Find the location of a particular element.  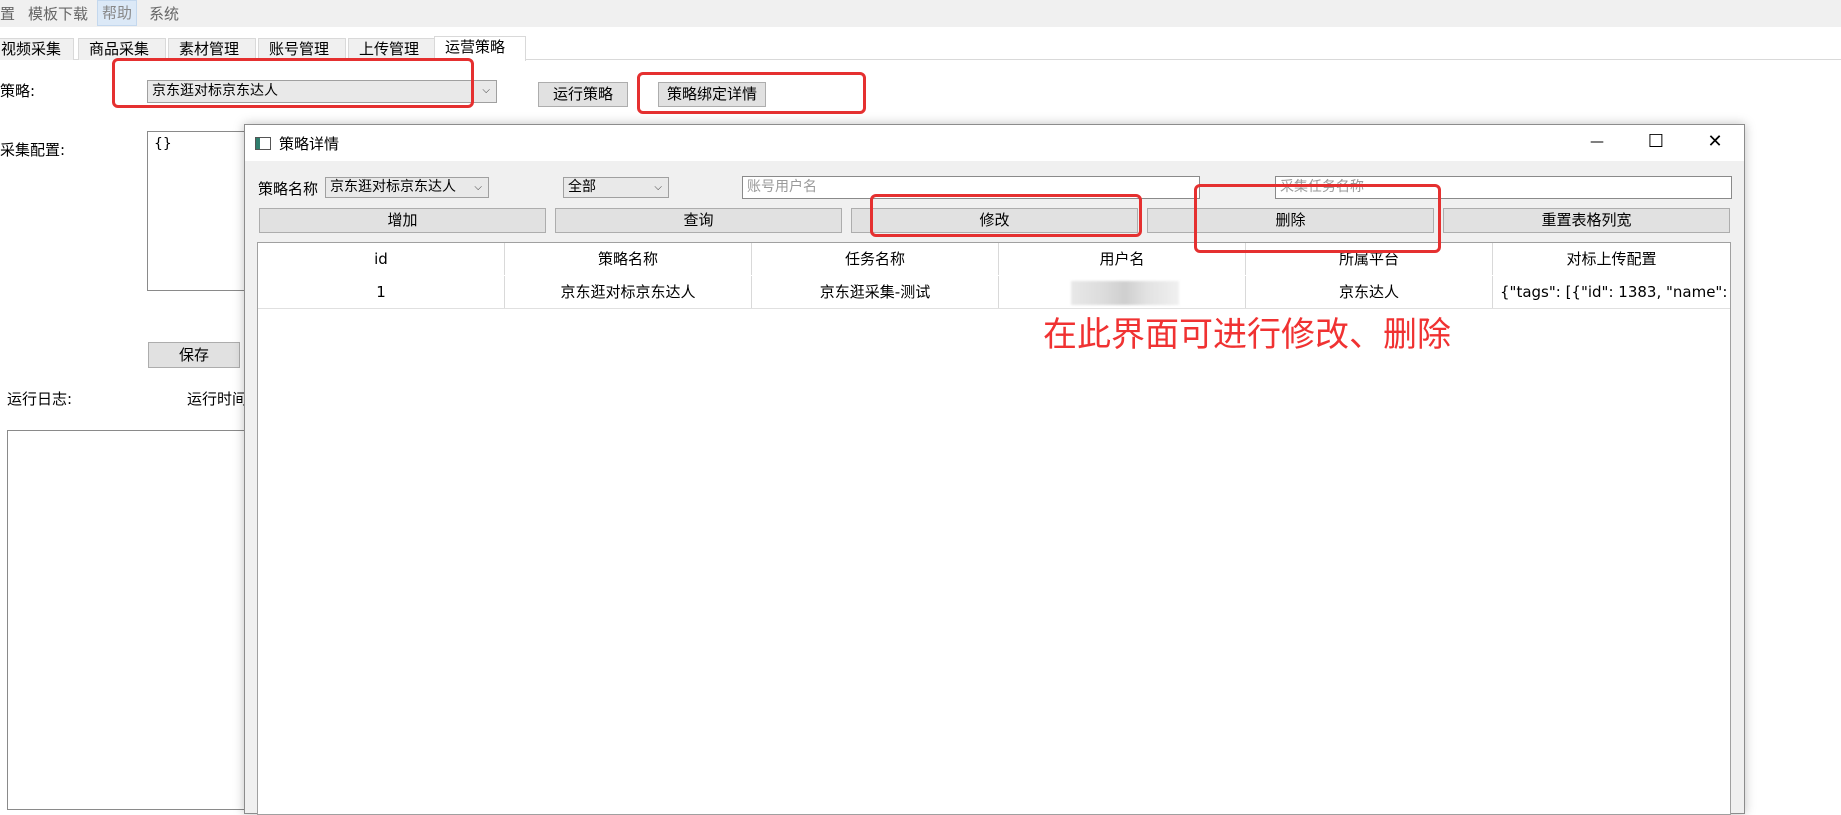

table-cell-task-name: 京东逛采集-测试 is located at coordinates (875, 292).